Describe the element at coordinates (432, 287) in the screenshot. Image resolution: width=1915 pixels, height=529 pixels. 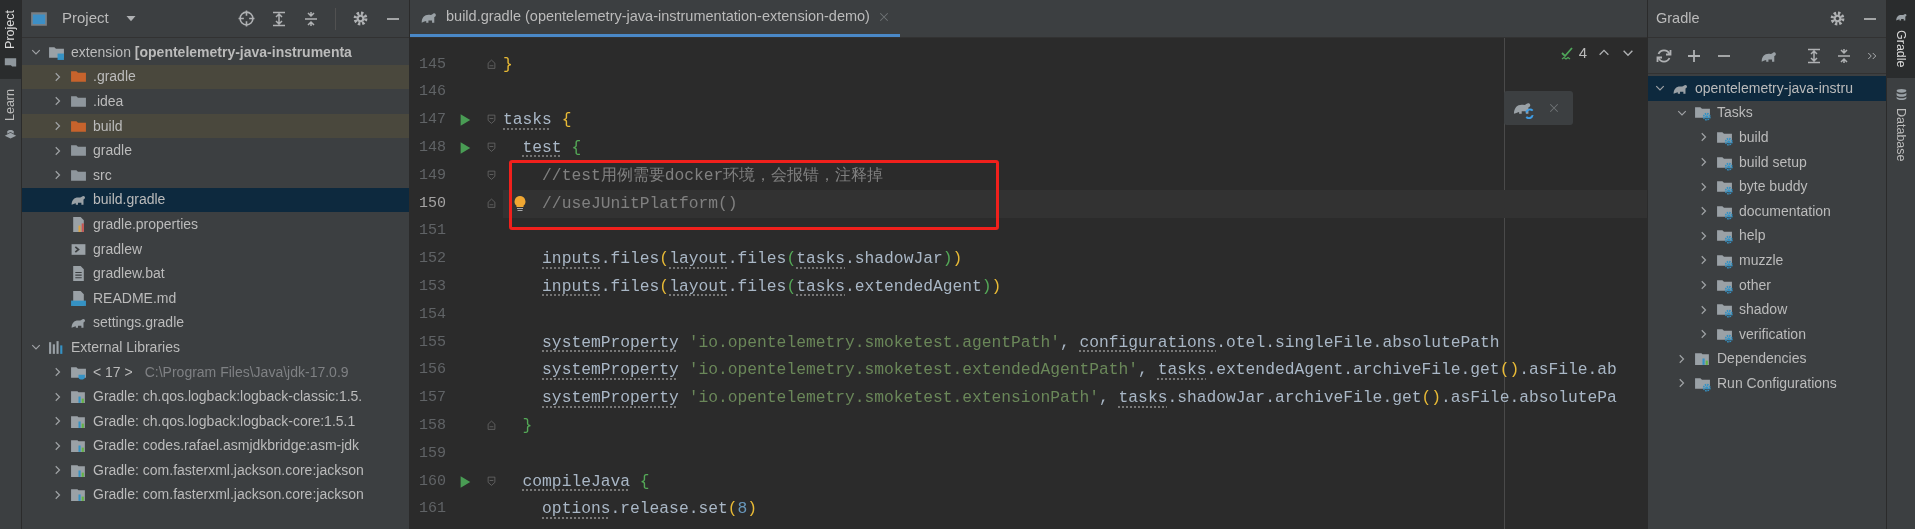
I see `line-number: 153` at that location.